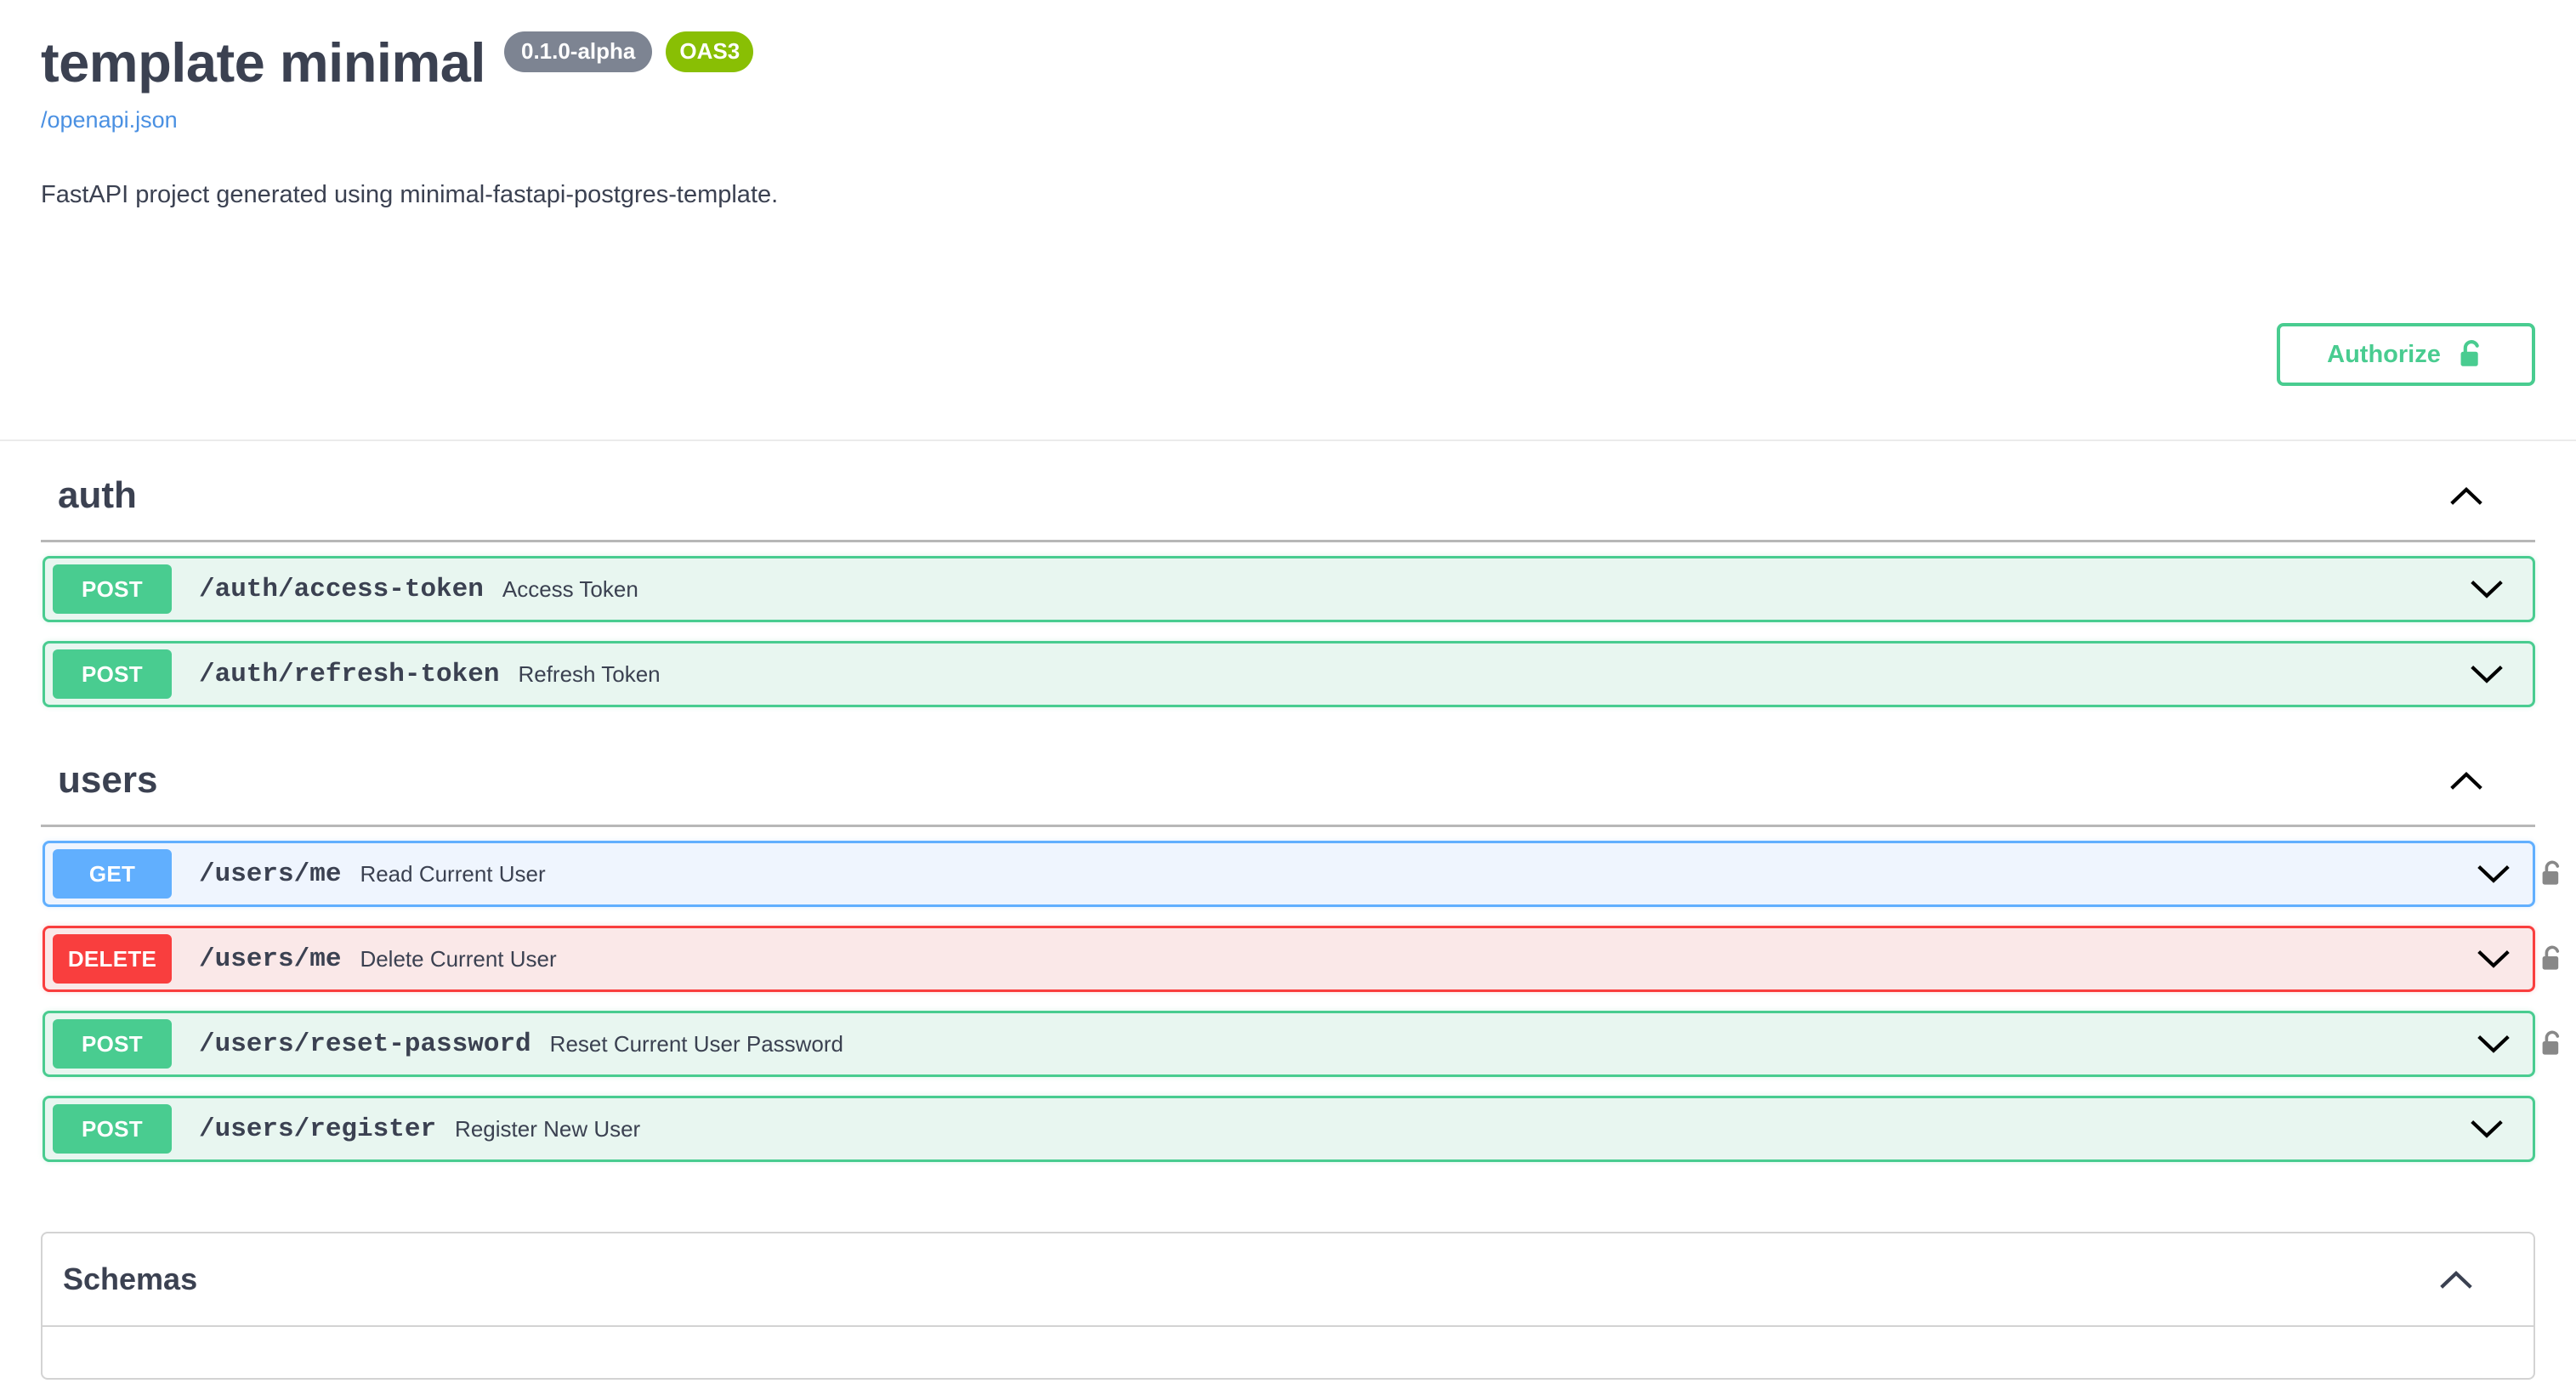 This screenshot has height=1389, width=2576. Describe the element at coordinates (98, 495) in the screenshot. I see `tag-name: auth` at that location.